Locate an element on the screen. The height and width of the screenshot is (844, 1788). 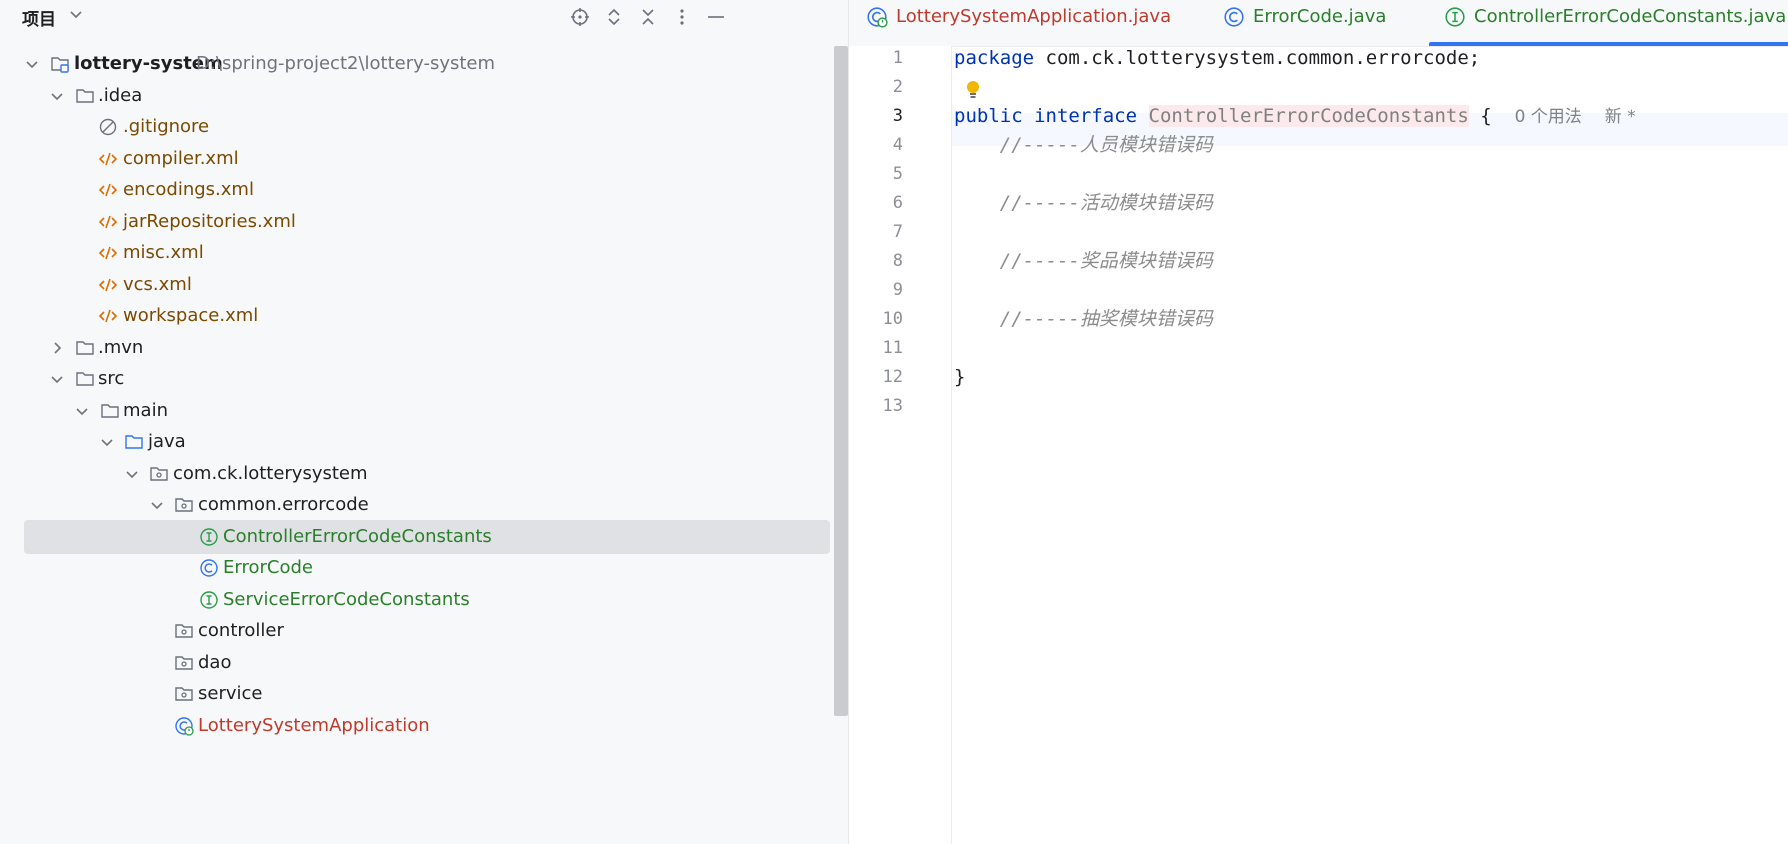
code-keyword: interface is located at coordinates (1086, 116).